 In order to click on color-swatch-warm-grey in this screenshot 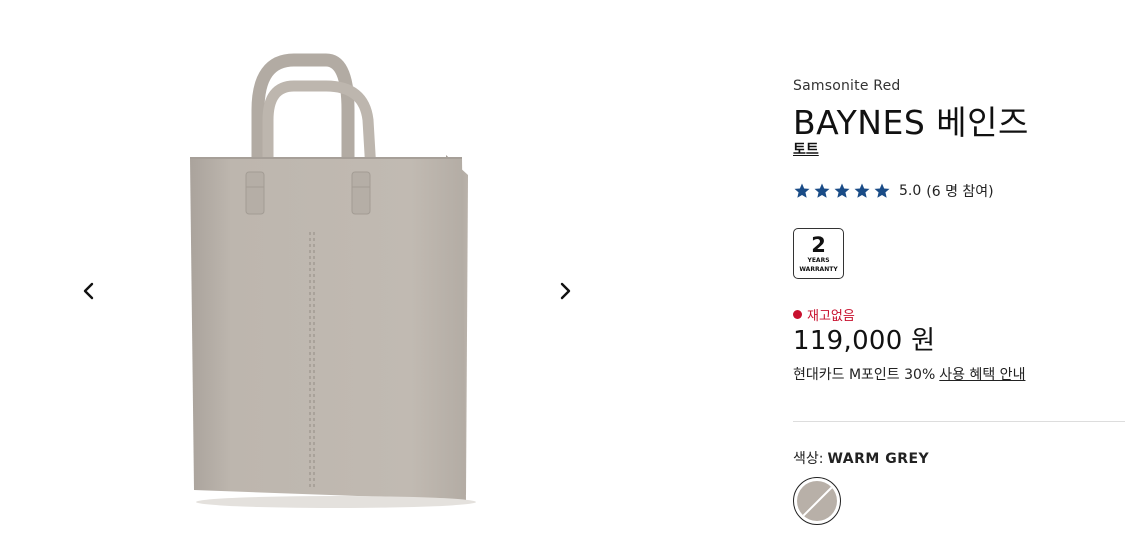, I will do `click(817, 501)`.